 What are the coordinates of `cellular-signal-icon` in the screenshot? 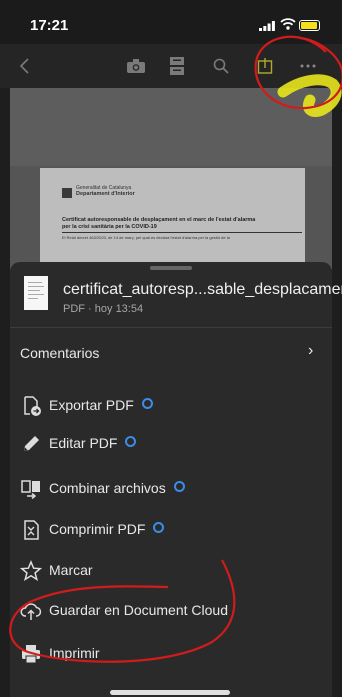 It's located at (267, 26).